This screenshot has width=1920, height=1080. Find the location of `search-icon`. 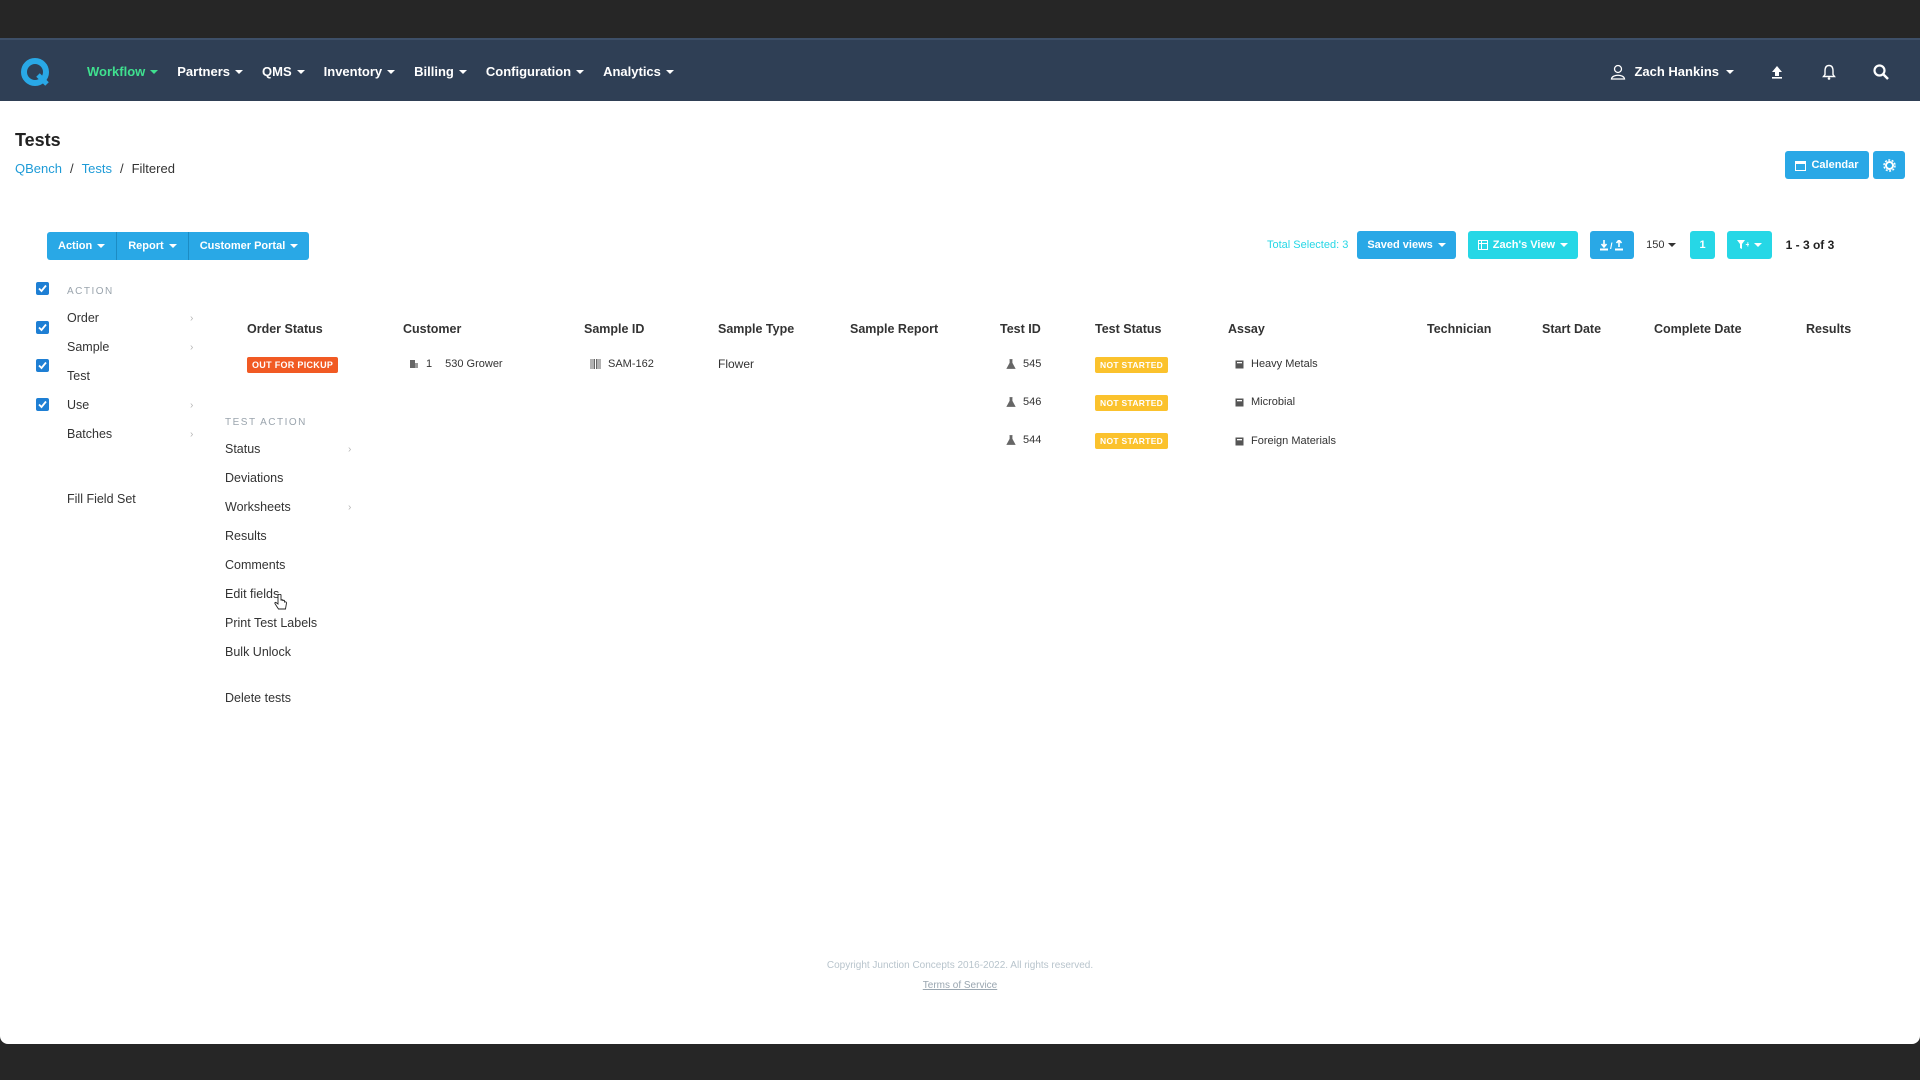

search-icon is located at coordinates (1881, 72).